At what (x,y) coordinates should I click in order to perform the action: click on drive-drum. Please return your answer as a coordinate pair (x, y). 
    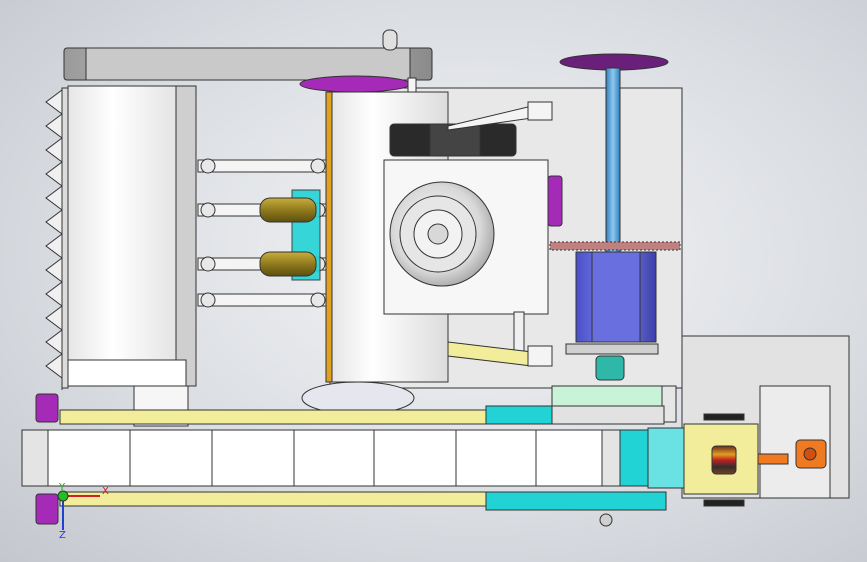
    Looking at the image, I should click on (724, 460).